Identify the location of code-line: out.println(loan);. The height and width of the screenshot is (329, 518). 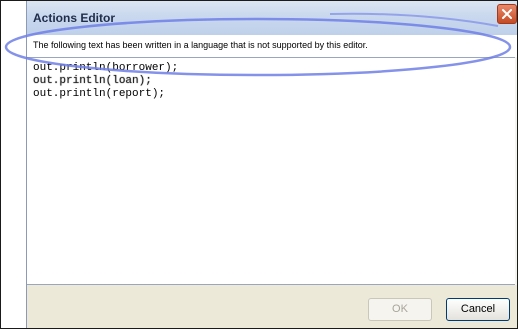
(92, 81).